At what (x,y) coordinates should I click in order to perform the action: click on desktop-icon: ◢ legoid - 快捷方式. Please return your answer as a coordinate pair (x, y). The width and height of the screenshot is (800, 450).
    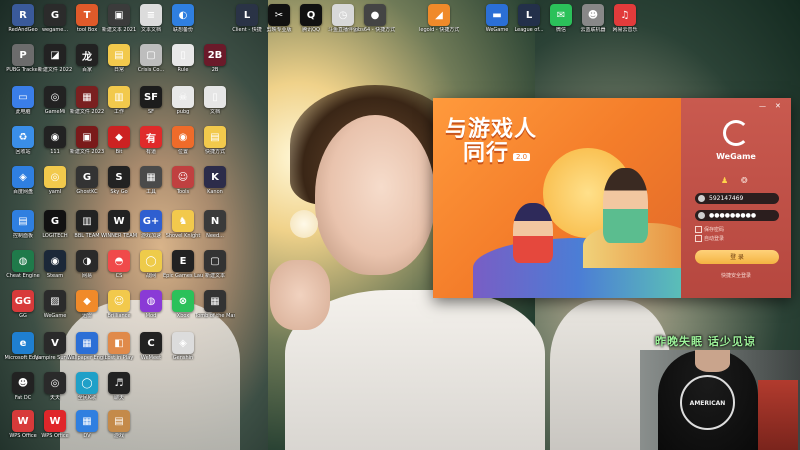
    Looking at the image, I should click on (439, 18).